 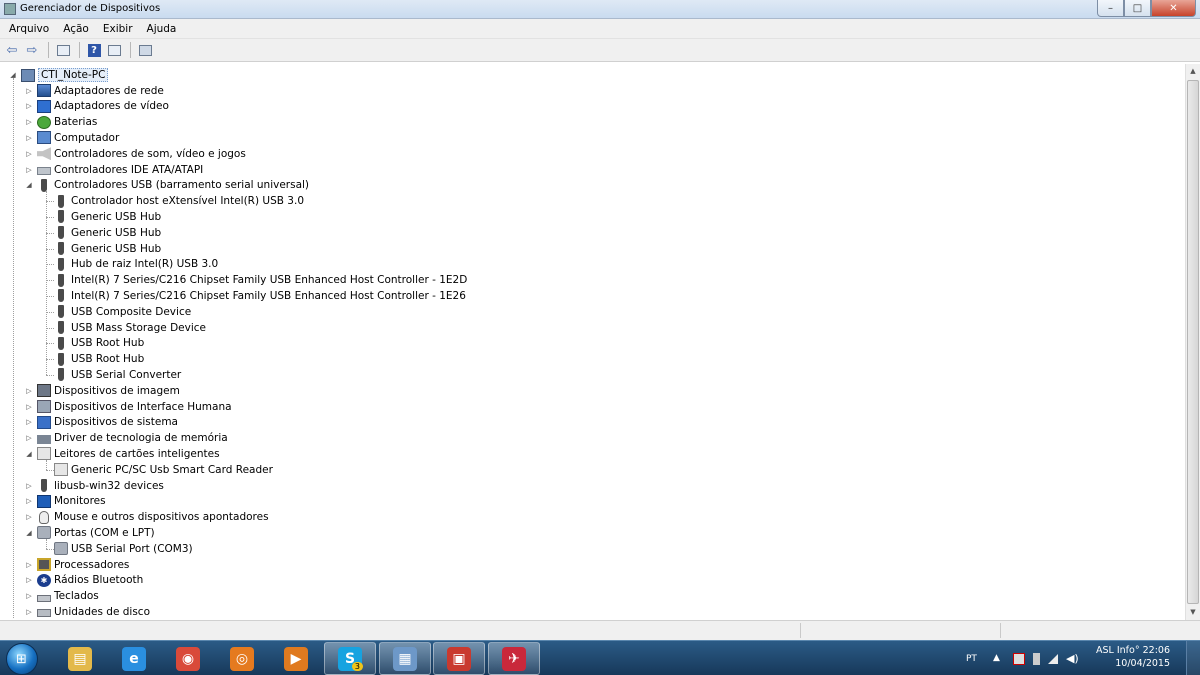 I want to click on tree-category: ▷ Teclados, so click(x=61, y=596).